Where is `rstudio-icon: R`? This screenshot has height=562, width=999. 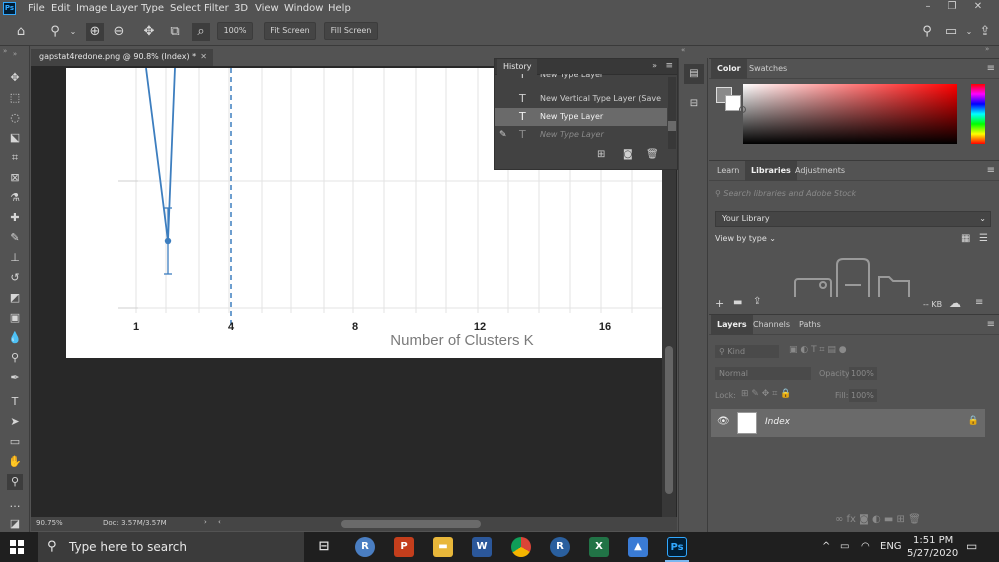
rstudio-icon: R is located at coordinates (560, 547).